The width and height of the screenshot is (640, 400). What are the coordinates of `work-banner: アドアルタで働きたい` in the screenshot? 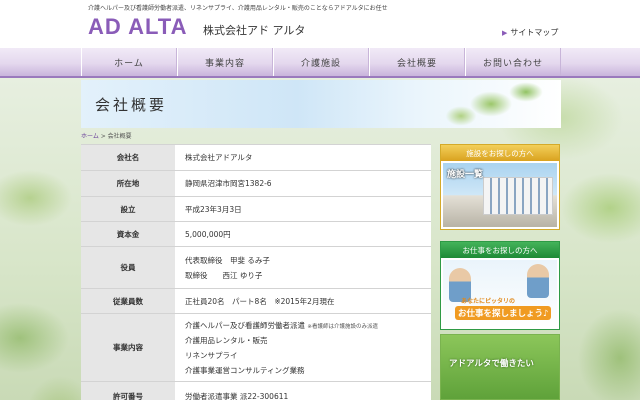 It's located at (500, 367).